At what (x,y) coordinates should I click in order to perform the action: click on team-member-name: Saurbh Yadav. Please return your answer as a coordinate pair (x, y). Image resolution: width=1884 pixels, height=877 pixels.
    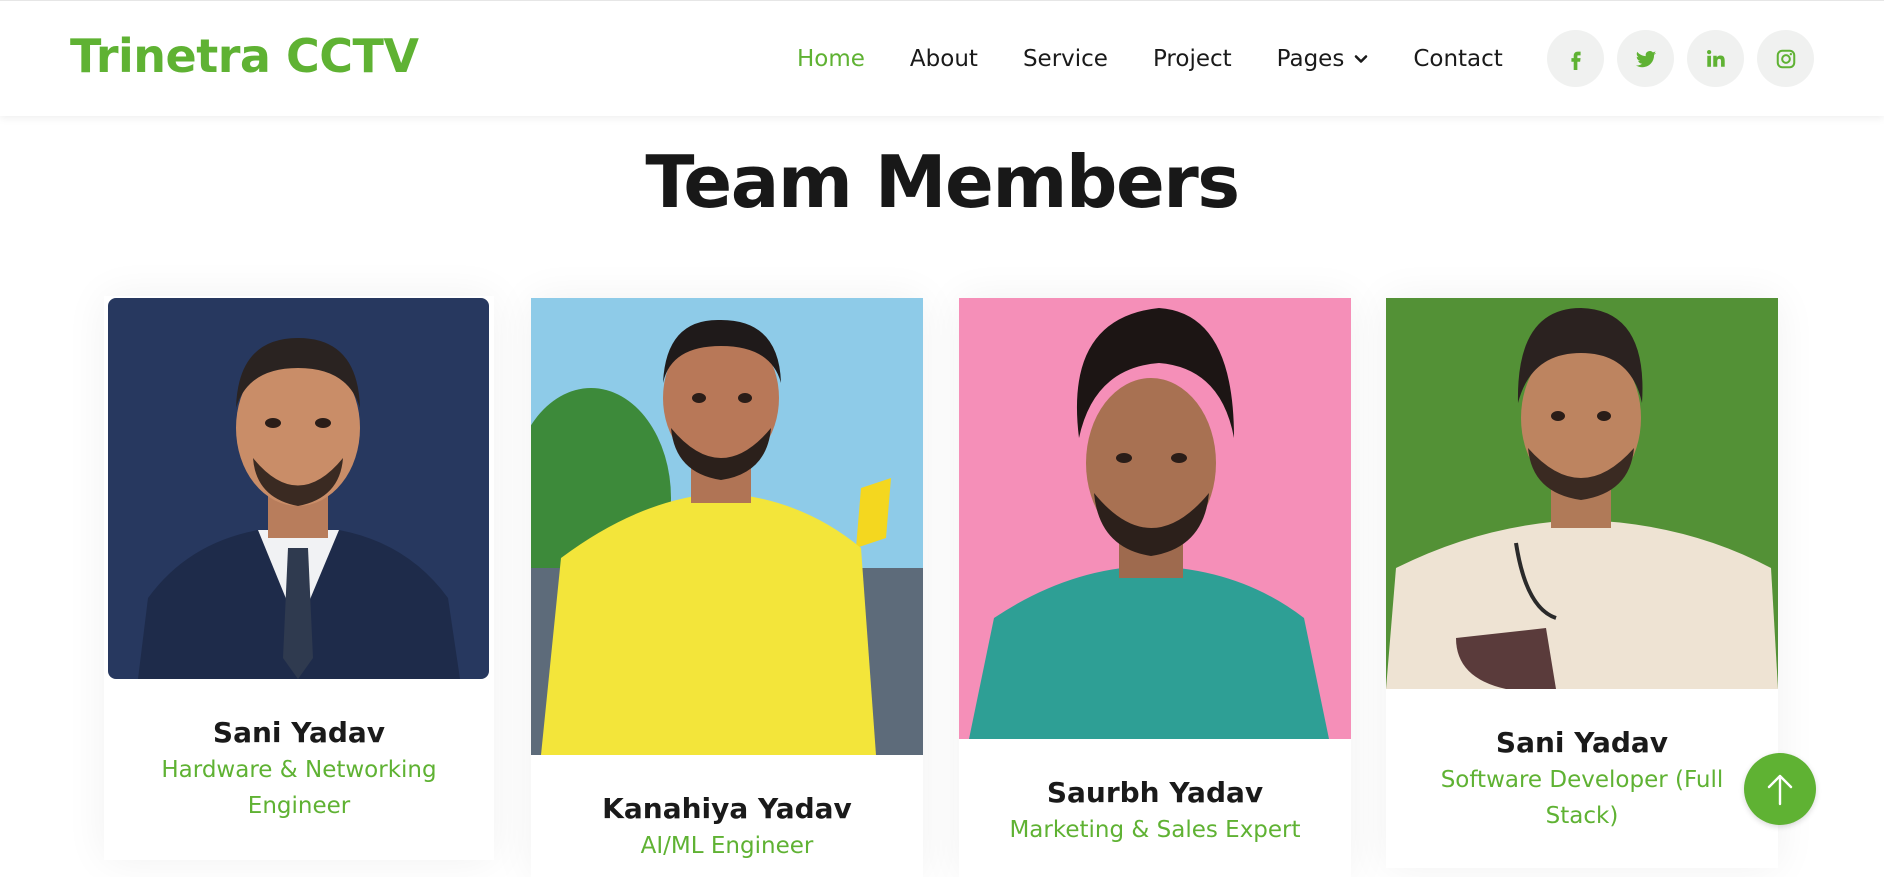
    Looking at the image, I should click on (1155, 792).